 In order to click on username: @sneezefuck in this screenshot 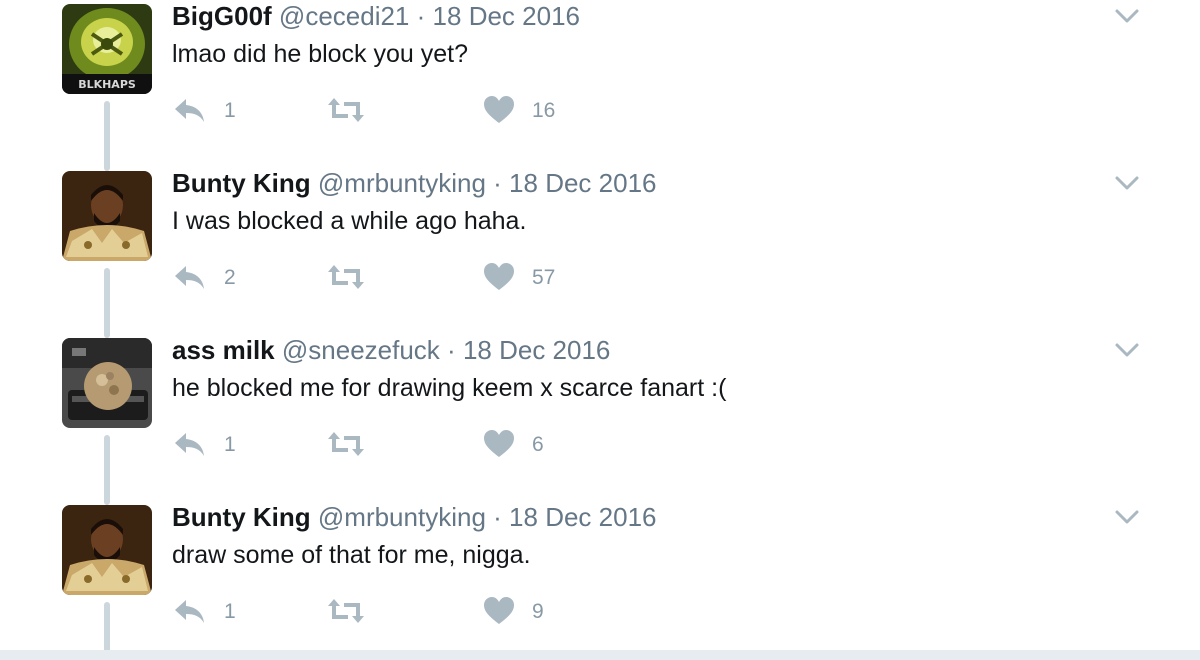, I will do `click(361, 350)`.